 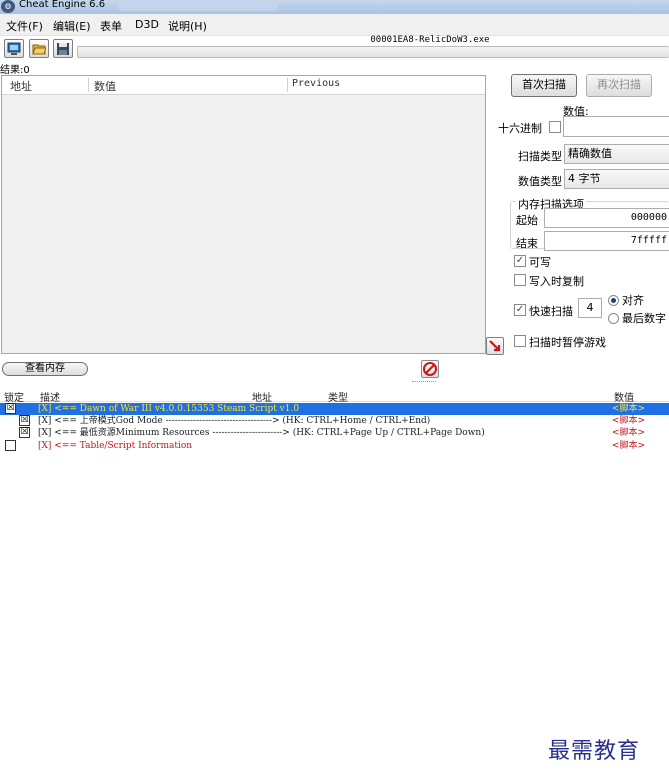 I want to click on last-digits-label: 最后数字, so click(x=644, y=318).